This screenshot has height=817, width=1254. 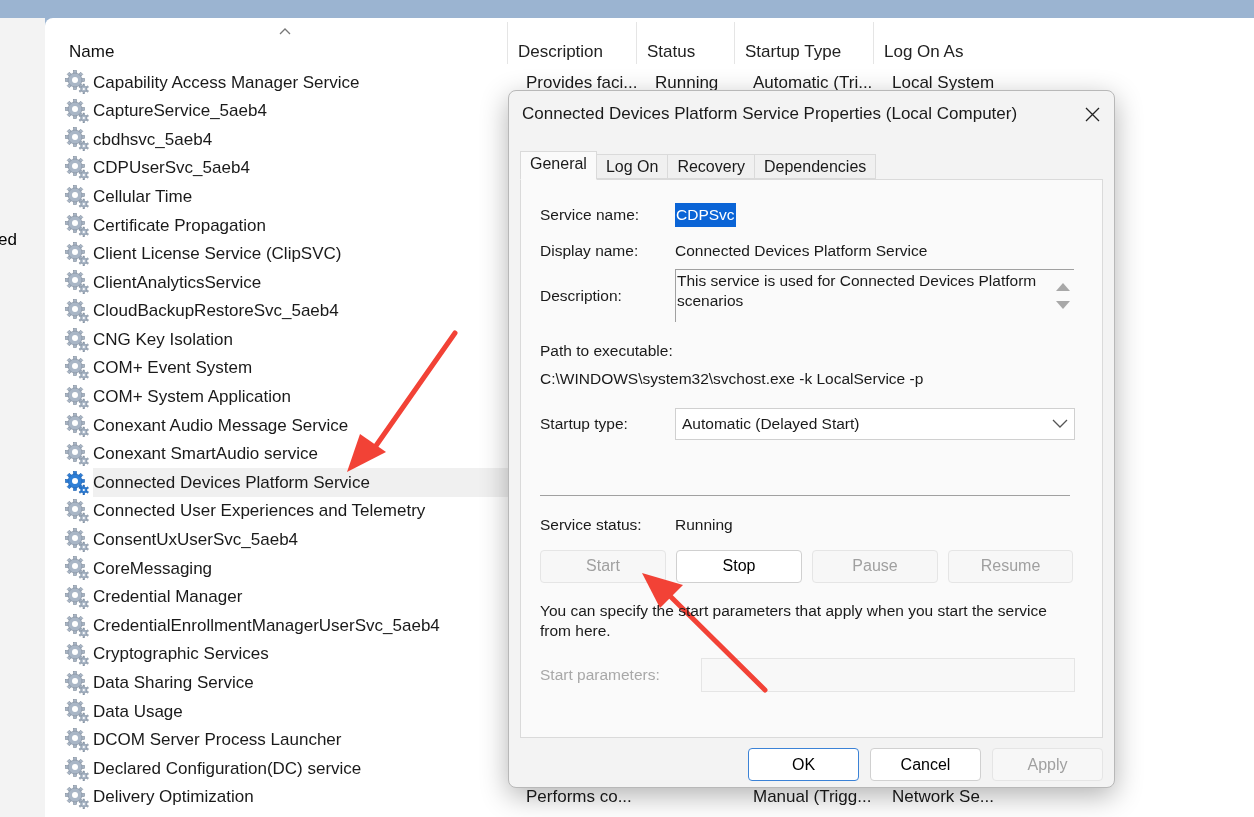 What do you see at coordinates (875, 423) in the screenshot?
I see `startup-type-dropdown: Automatic (Delayed Start)` at bounding box center [875, 423].